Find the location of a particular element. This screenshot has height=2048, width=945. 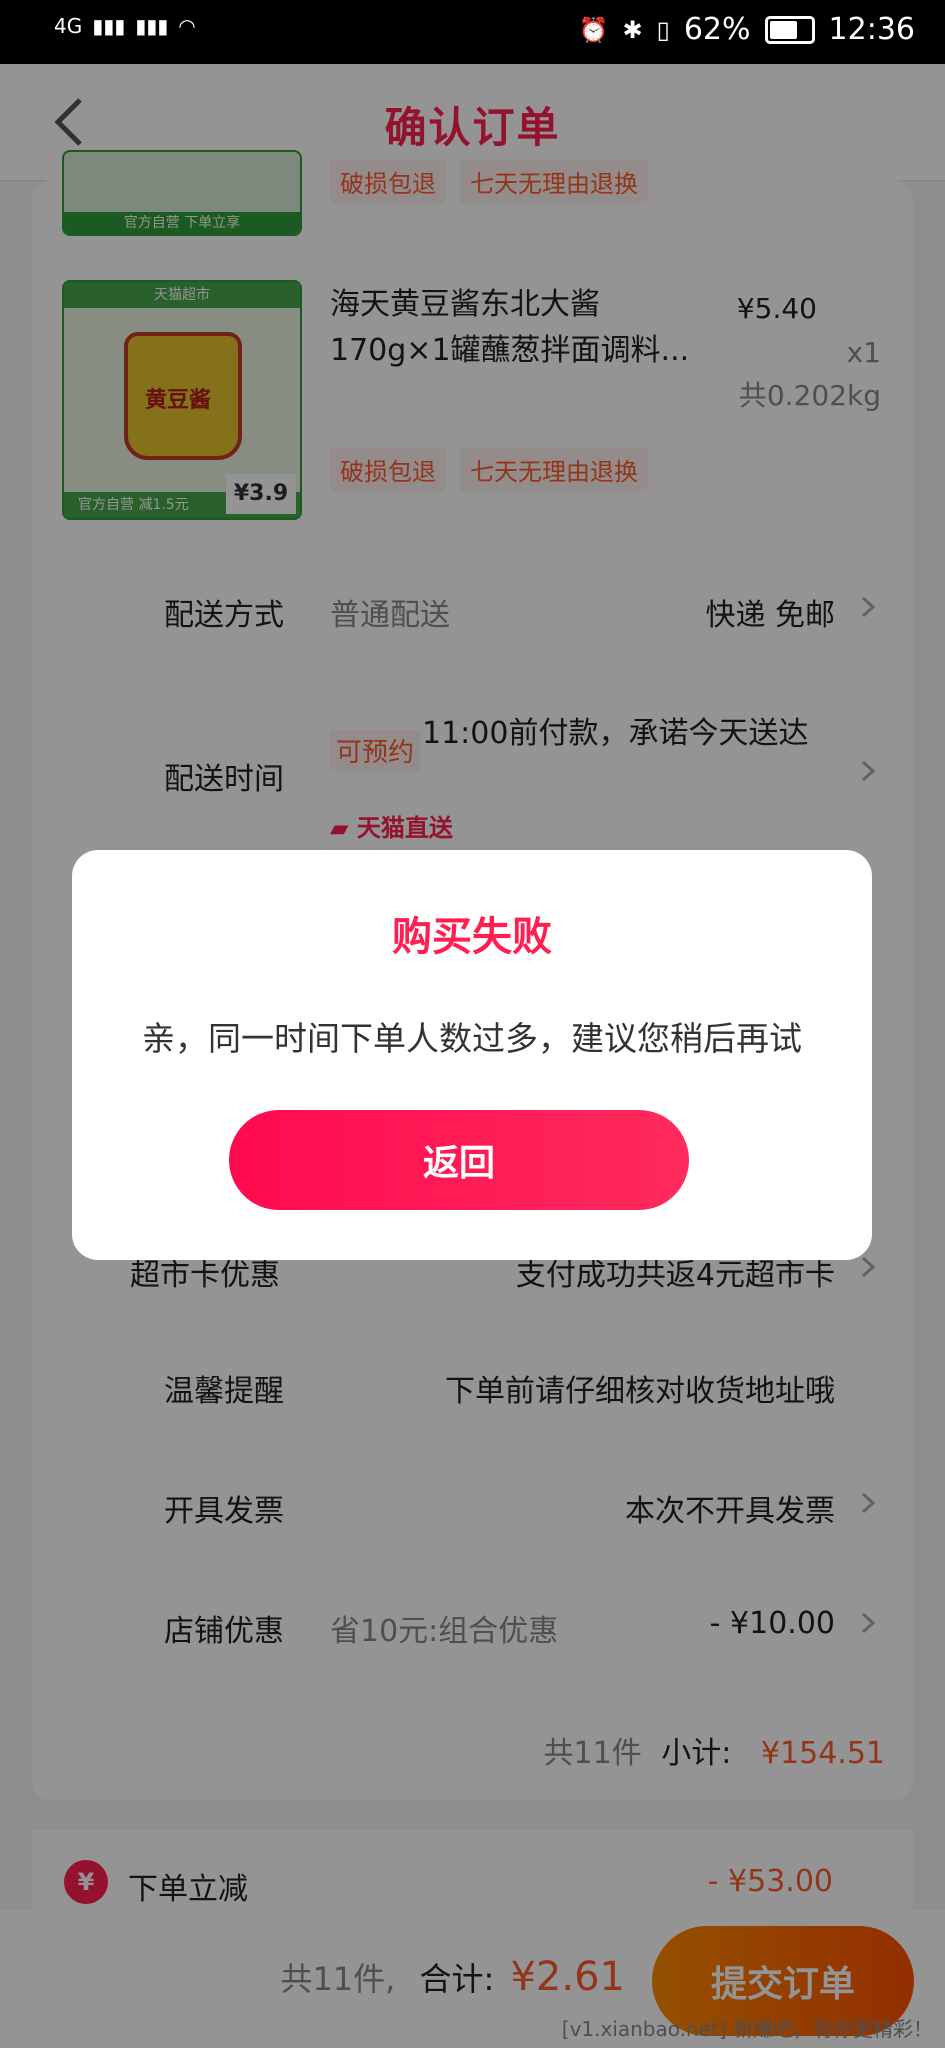

status-left: 4G ▮▮▮ ▮▮▮ ◠ is located at coordinates (125, 26).